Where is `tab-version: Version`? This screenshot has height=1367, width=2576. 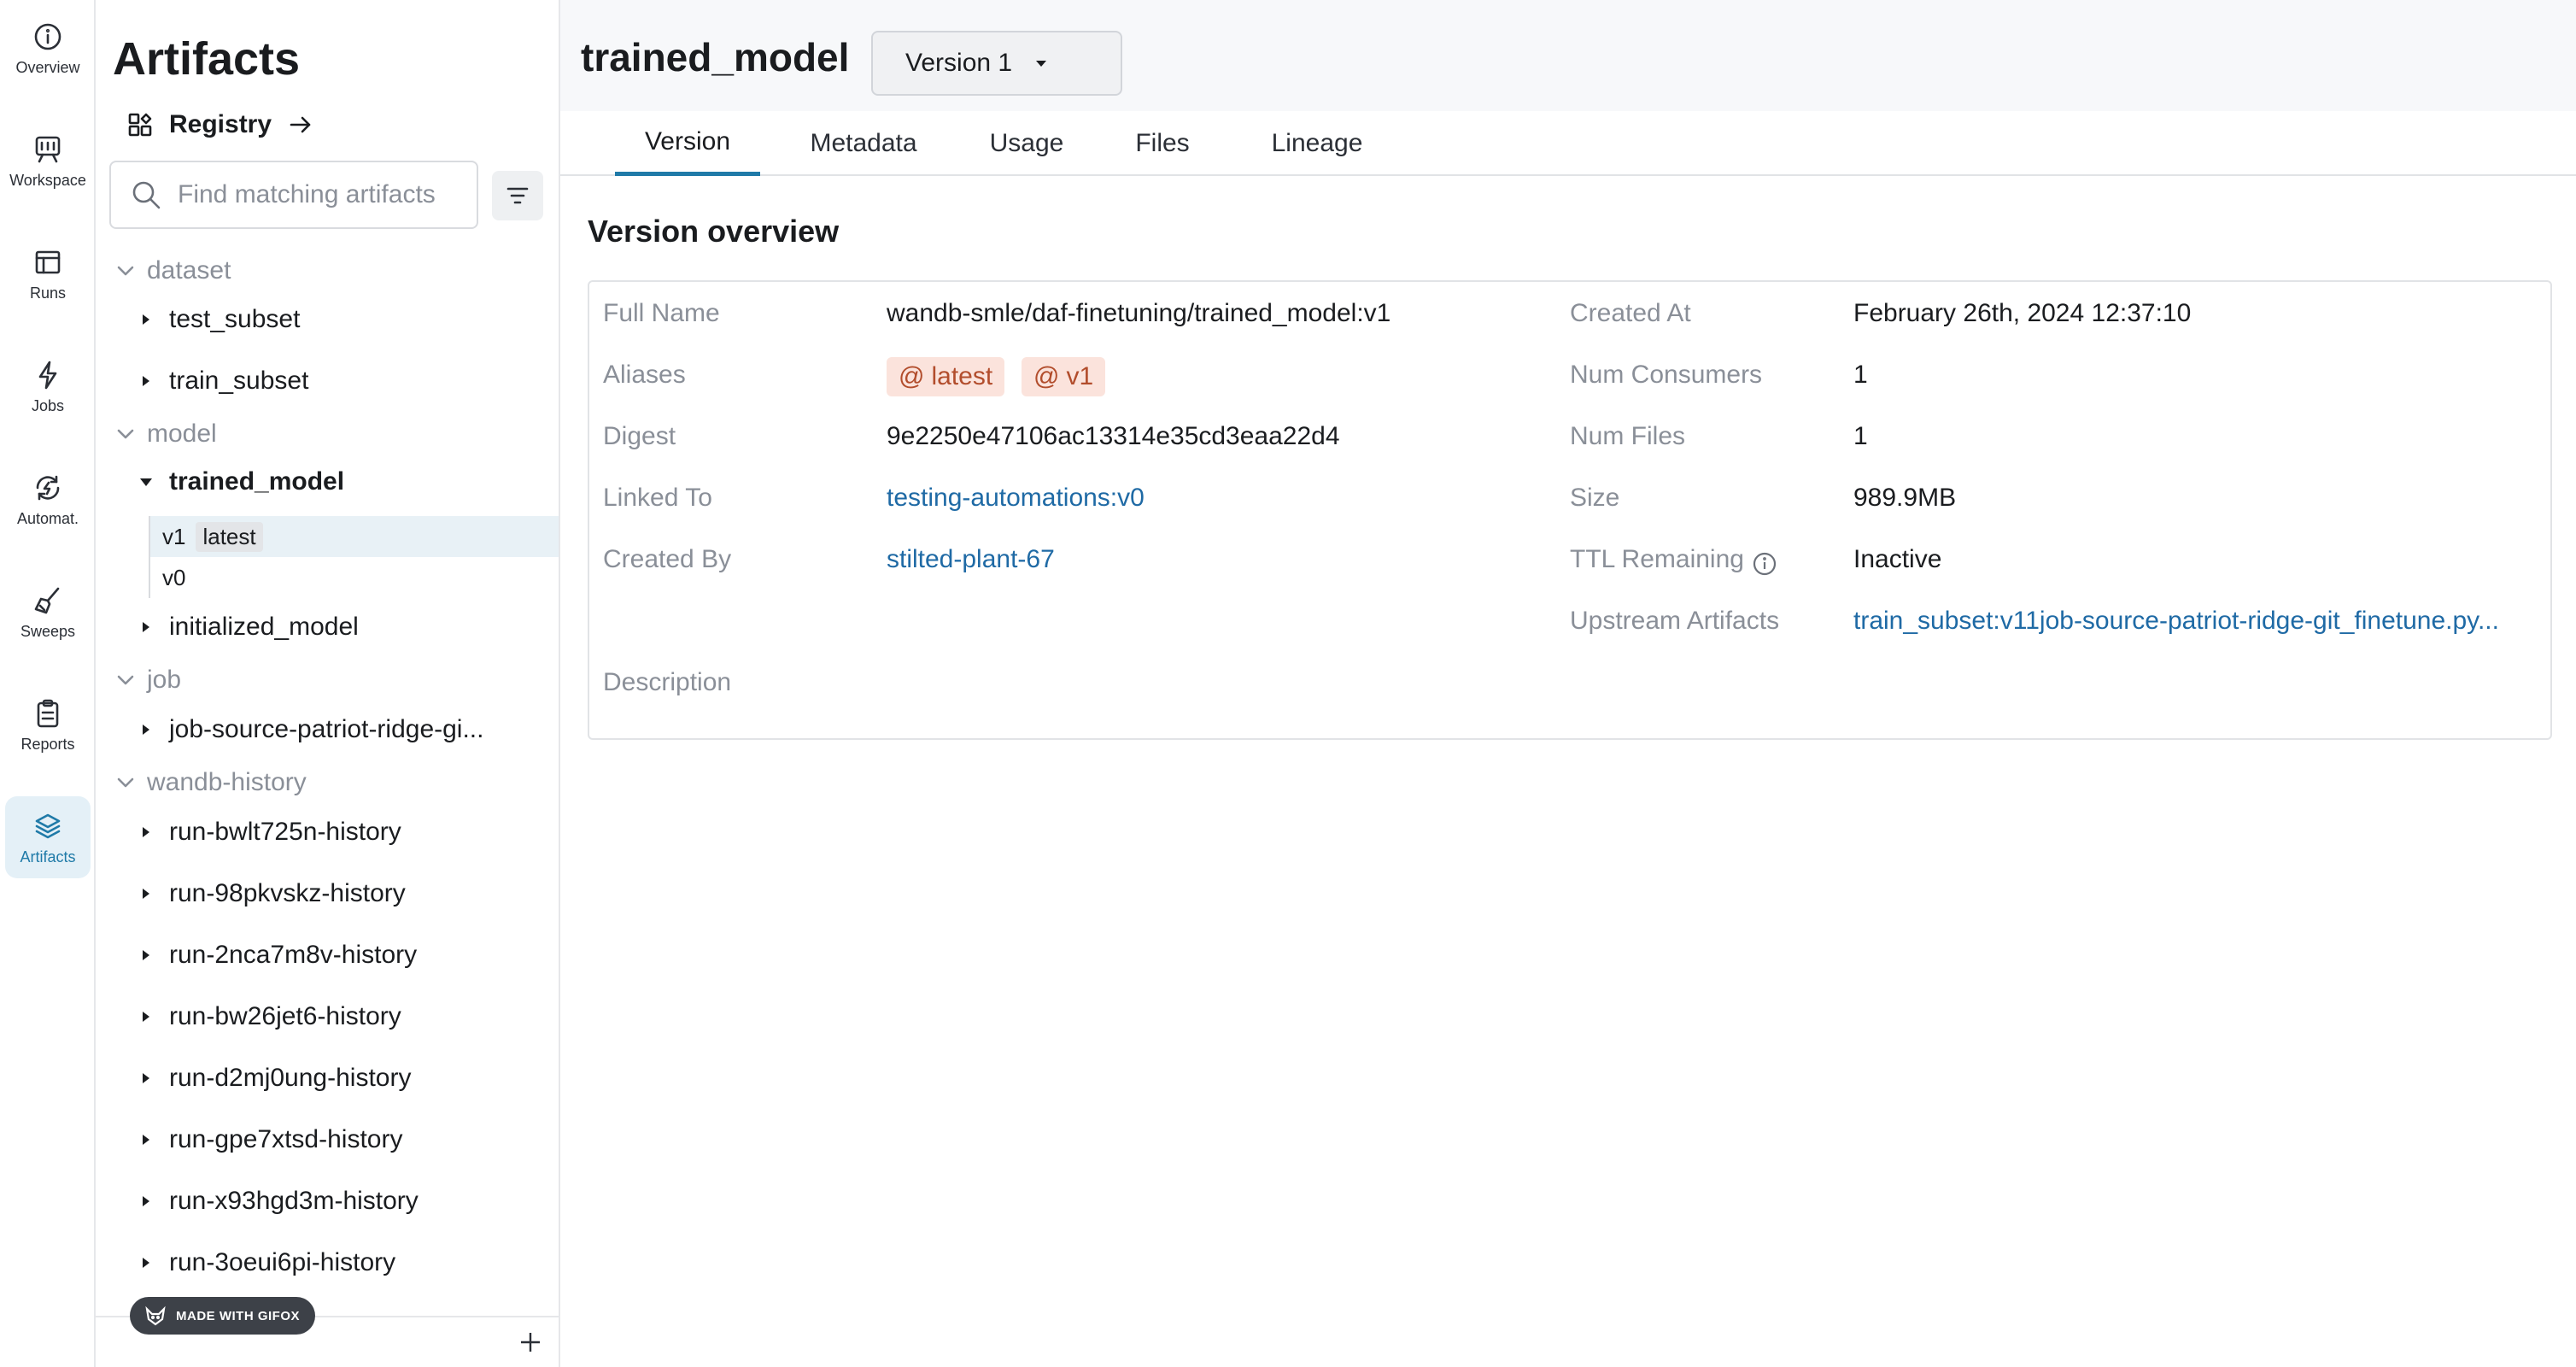 tab-version: Version is located at coordinates (687, 143).